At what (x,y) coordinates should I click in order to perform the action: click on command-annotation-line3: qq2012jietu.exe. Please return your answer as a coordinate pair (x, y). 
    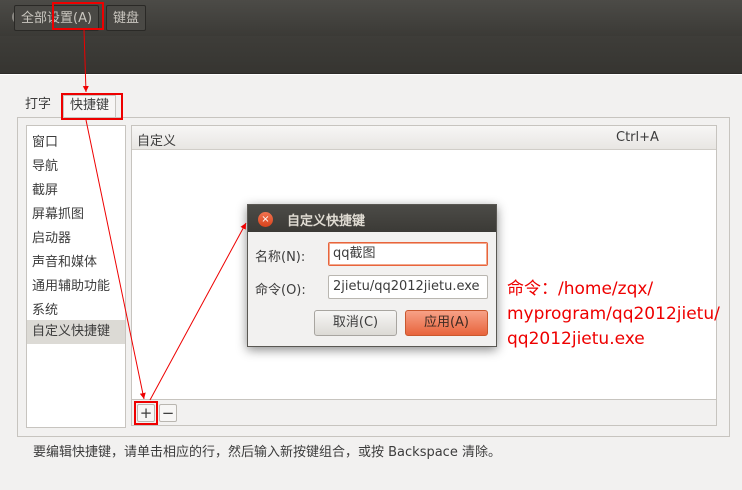
    Looking at the image, I should click on (576, 339).